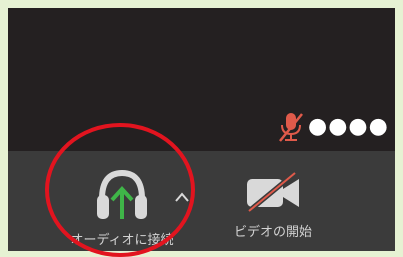 The height and width of the screenshot is (257, 403). Describe the element at coordinates (273, 192) in the screenshot. I see `camera-off-icon` at that location.